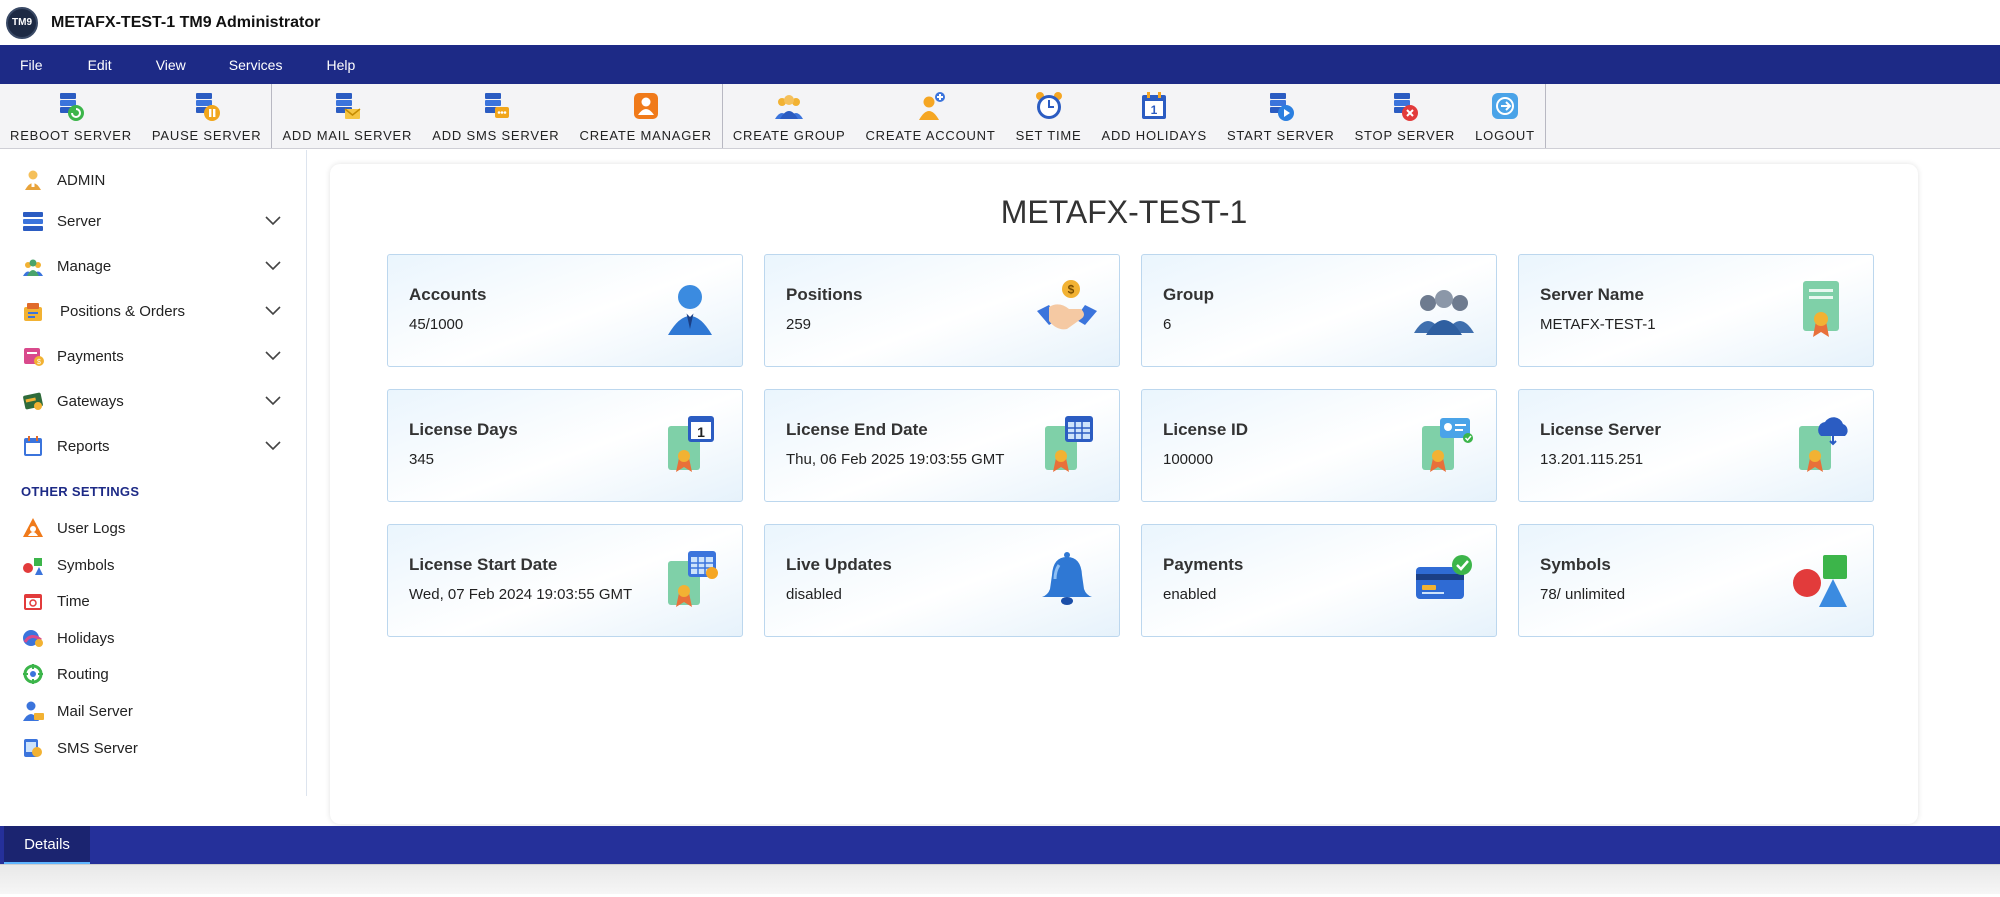 This screenshot has height=897, width=2000. I want to click on group-people-icon, so click(1444, 312).